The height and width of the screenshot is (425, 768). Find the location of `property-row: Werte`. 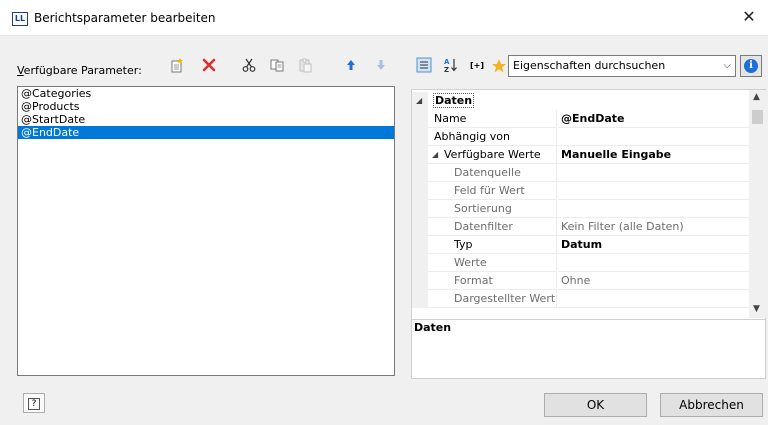

property-row: Werte is located at coordinates (580, 263).